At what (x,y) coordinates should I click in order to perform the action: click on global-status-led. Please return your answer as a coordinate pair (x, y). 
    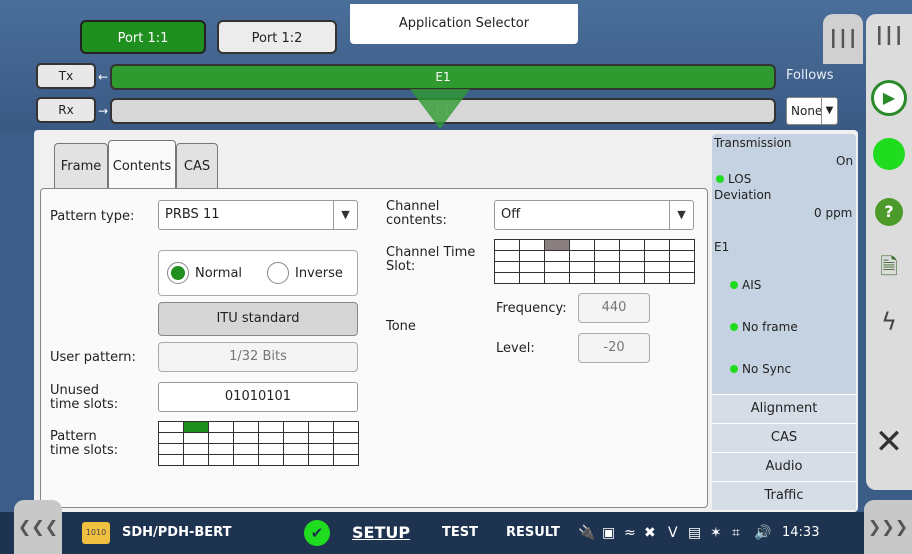
    Looking at the image, I should click on (889, 154).